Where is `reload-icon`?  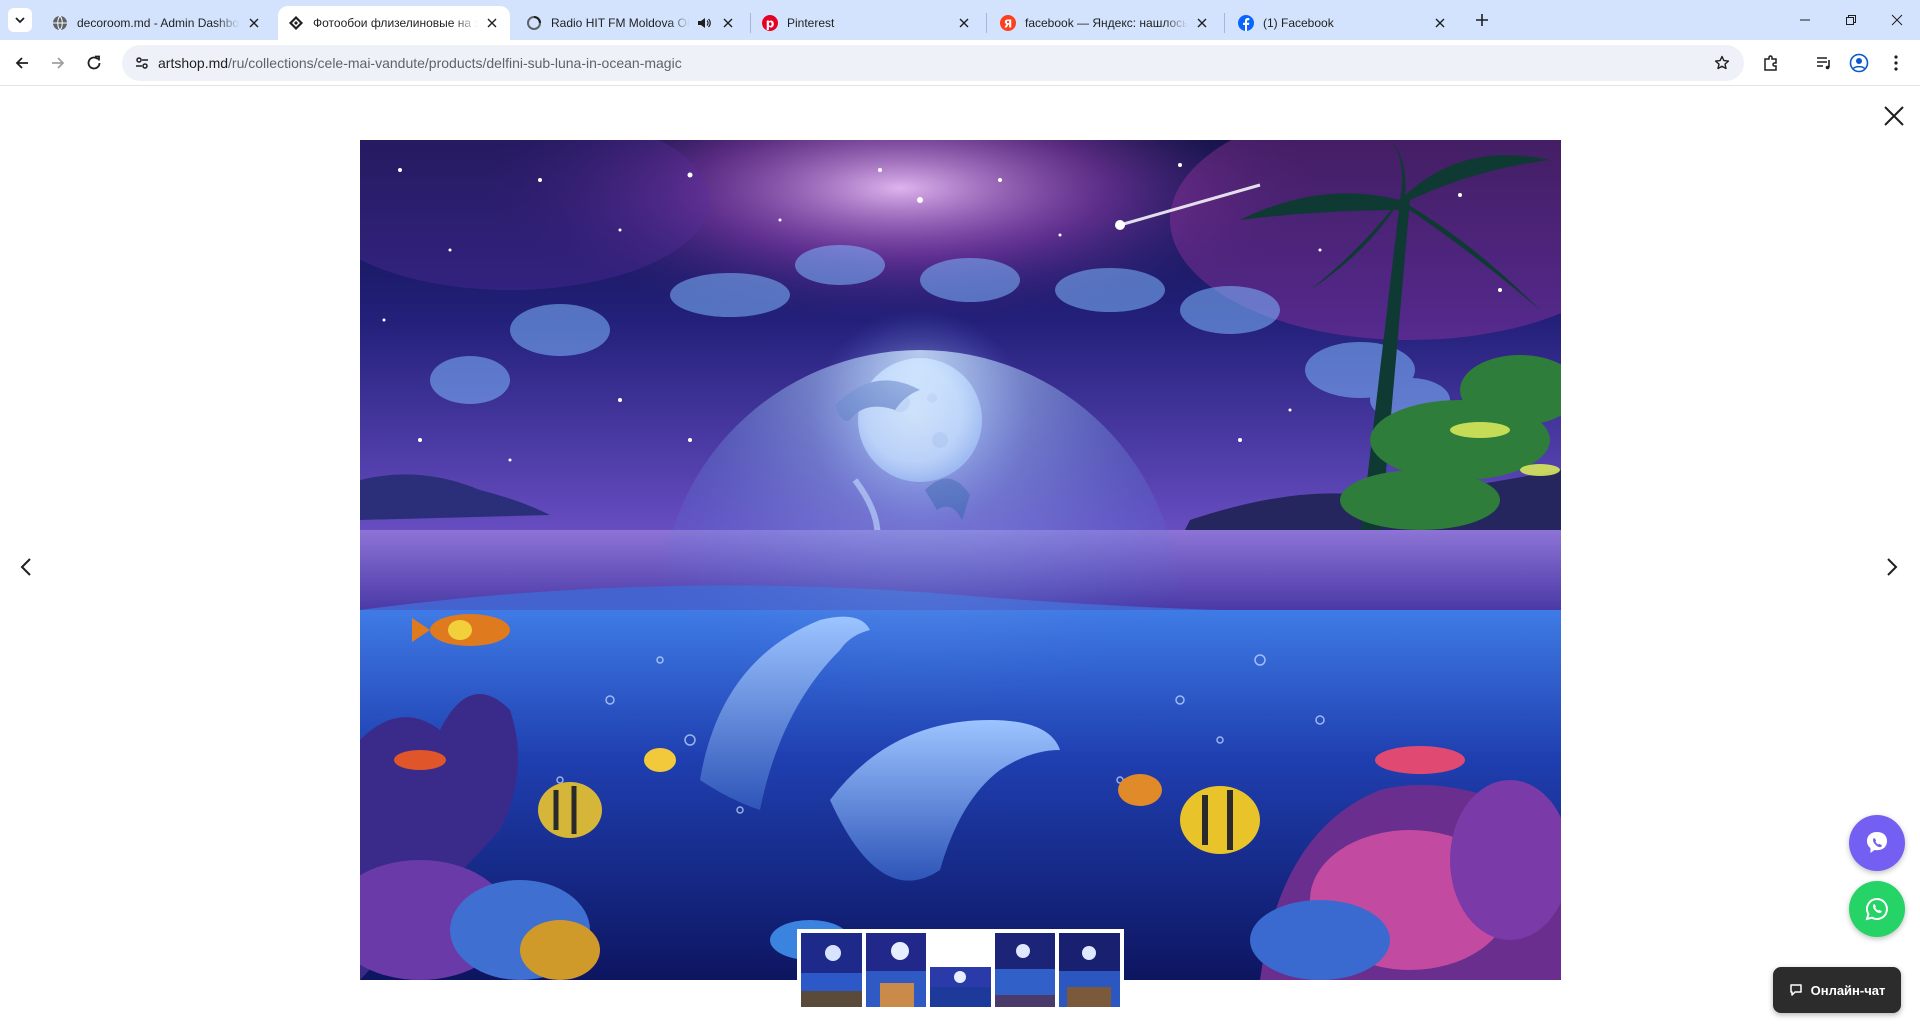
reload-icon is located at coordinates (94, 62).